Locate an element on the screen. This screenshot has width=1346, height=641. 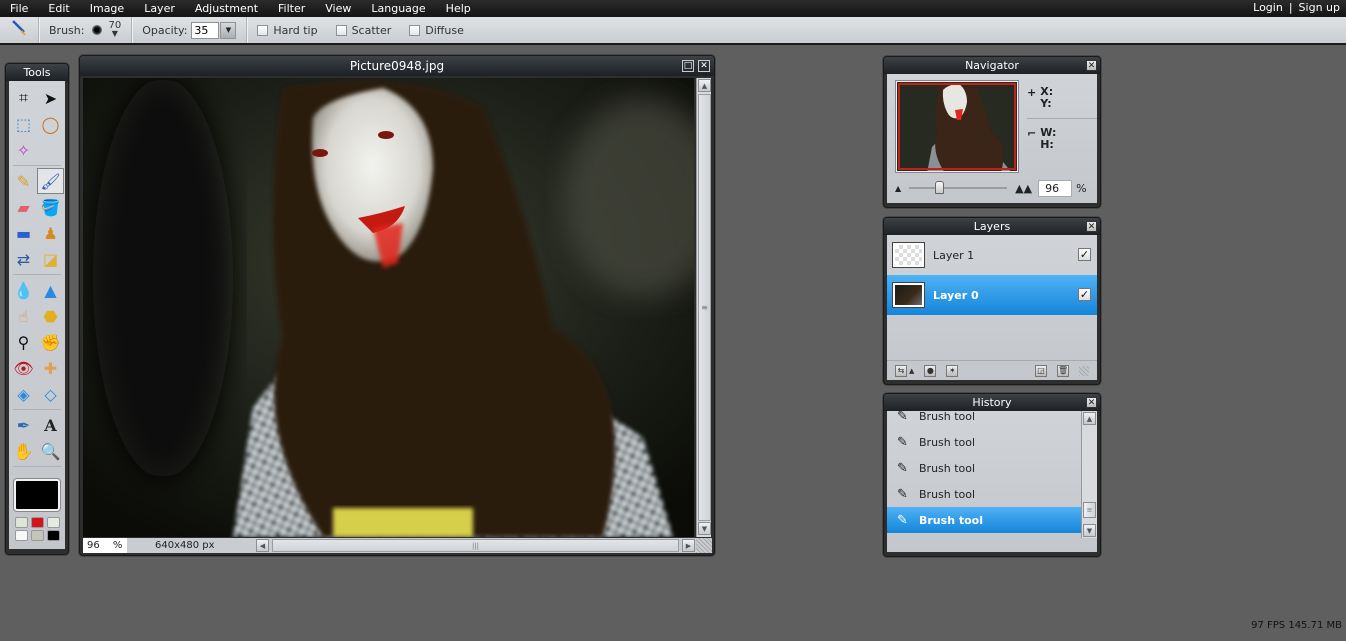
tool-eraser: ▰ is located at coordinates (23, 207).